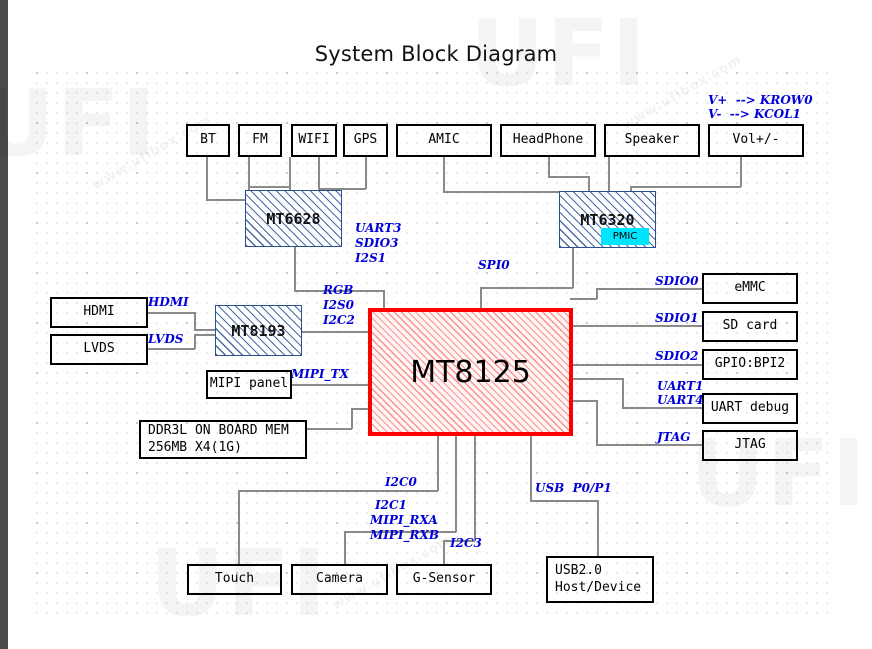  What do you see at coordinates (677, 356) in the screenshot?
I see `net-label-sdio2: SDIO2` at bounding box center [677, 356].